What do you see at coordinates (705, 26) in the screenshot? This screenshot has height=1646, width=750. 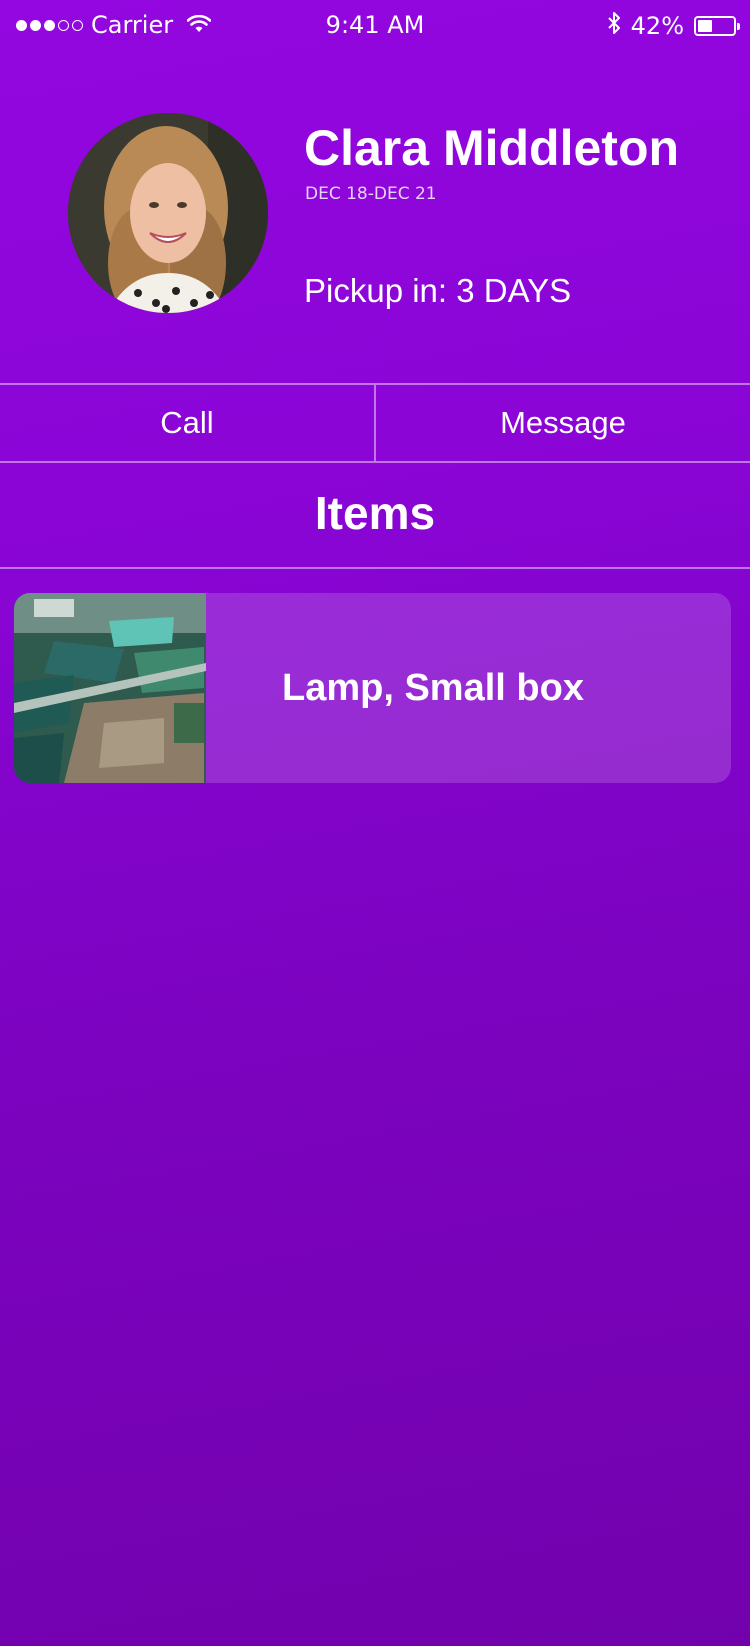 I see `battery-level` at bounding box center [705, 26].